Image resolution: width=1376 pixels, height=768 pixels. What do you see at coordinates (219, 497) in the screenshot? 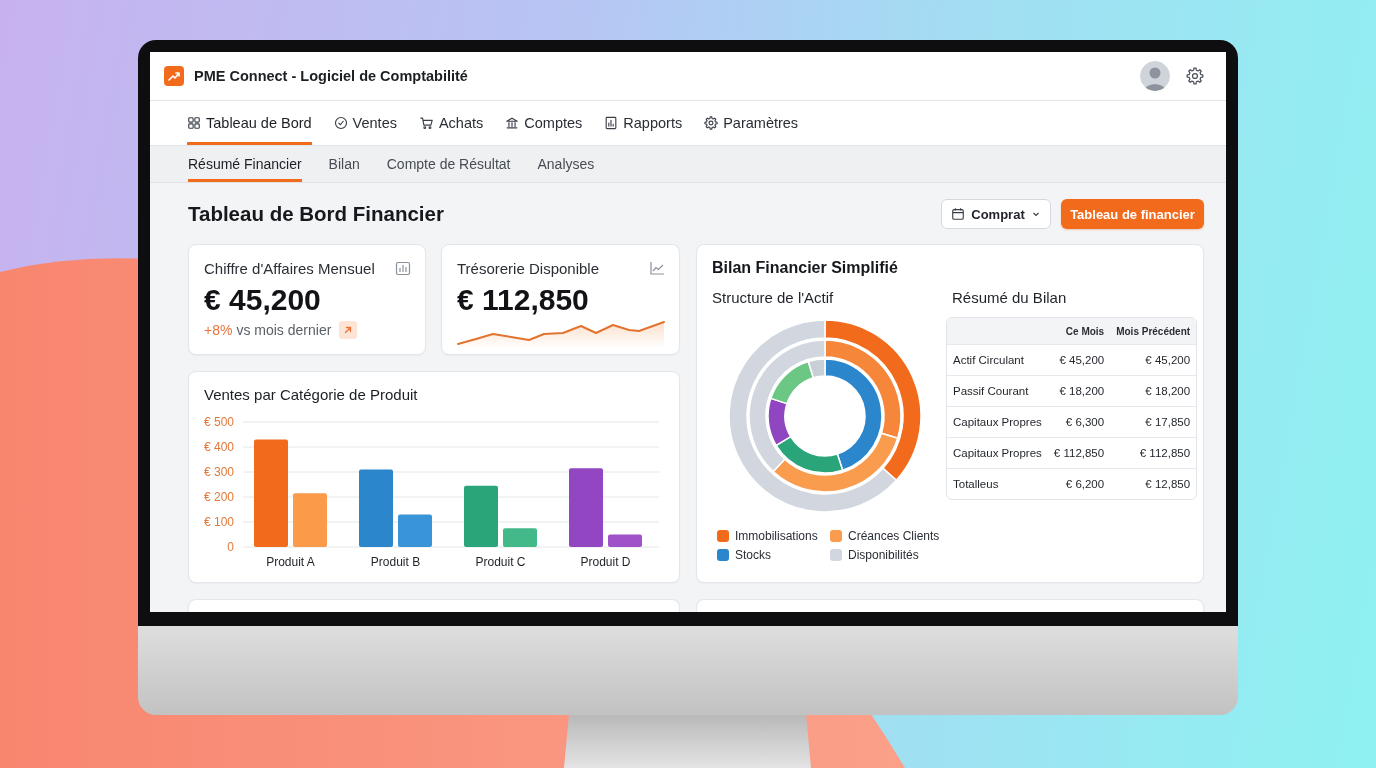
I see `axis-tick-label: € 200` at bounding box center [219, 497].